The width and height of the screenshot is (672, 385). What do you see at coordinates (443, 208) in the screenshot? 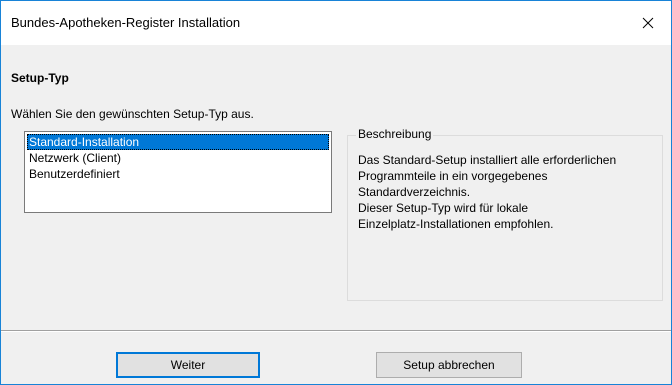
I see `description-line: Dieser Setup-Typ wird für lokale` at bounding box center [443, 208].